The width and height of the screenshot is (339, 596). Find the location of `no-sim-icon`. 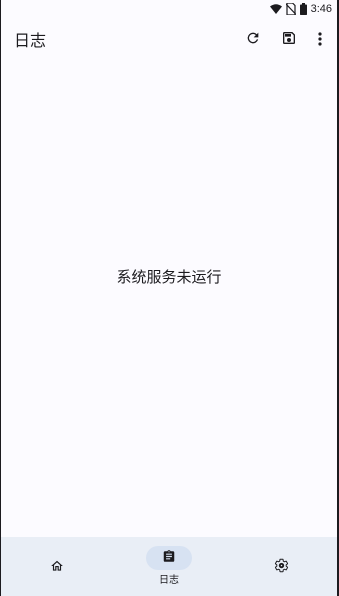

no-sim-icon is located at coordinates (290, 9).